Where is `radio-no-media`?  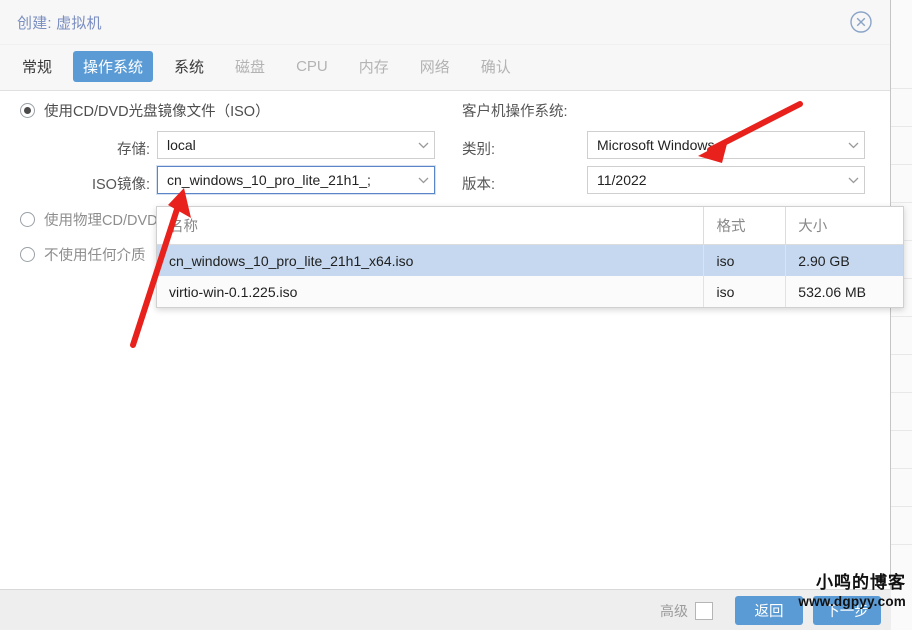
radio-no-media is located at coordinates (27, 254).